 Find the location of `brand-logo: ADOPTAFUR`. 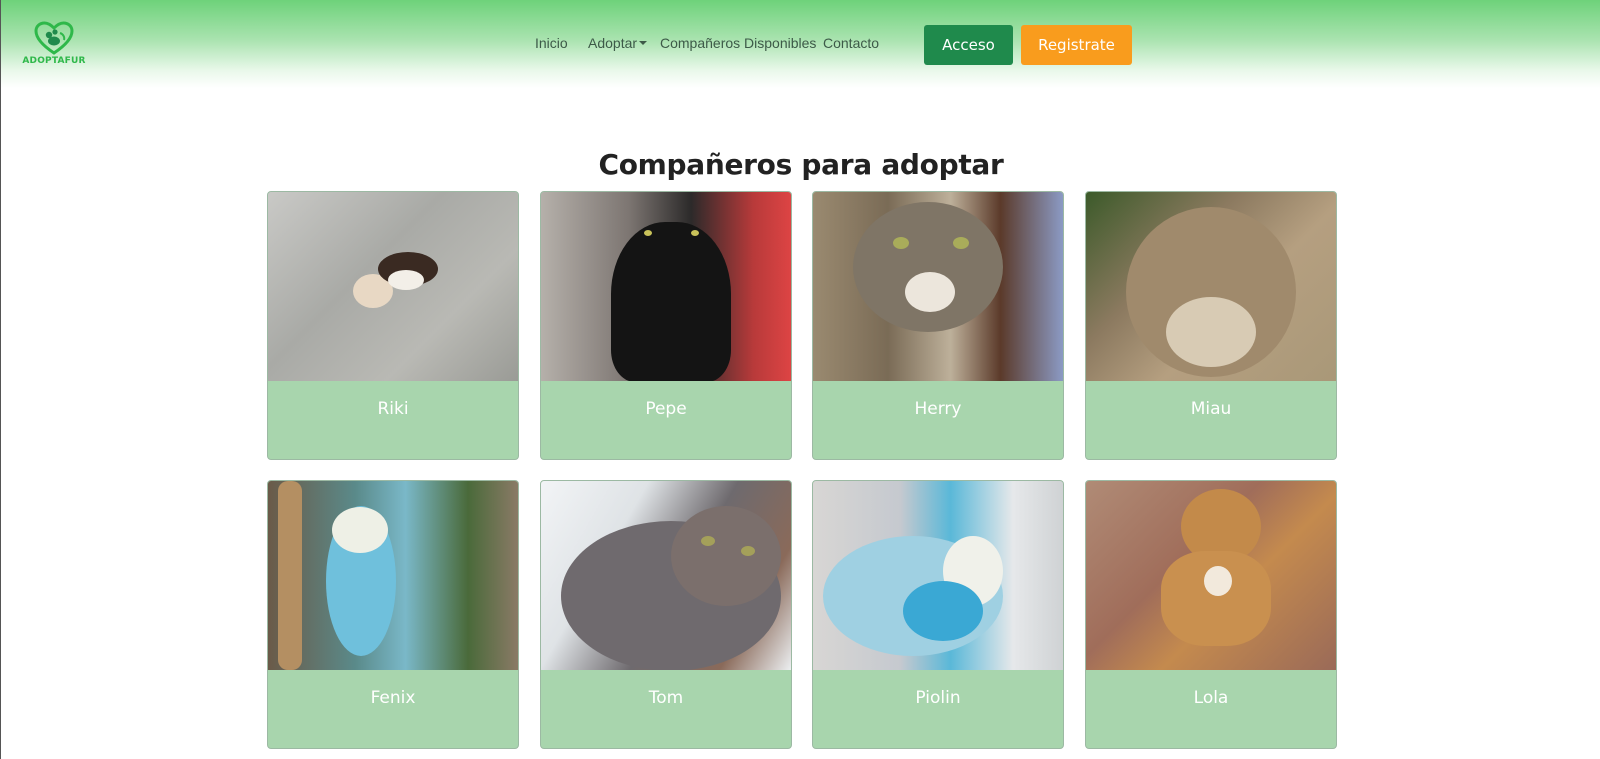

brand-logo: ADOPTAFUR is located at coordinates (54, 46).